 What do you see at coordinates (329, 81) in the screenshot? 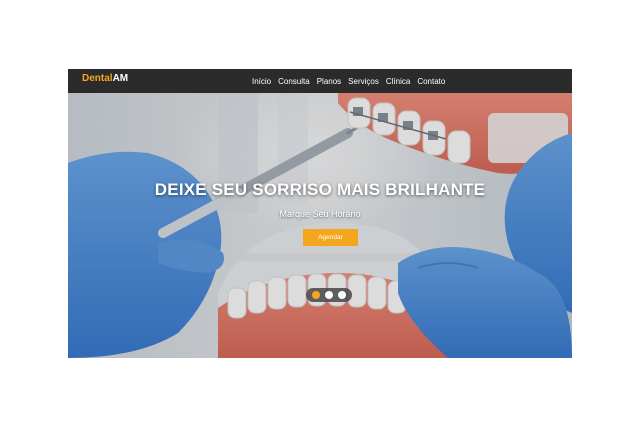
I see `nav-link-planos: Planos` at bounding box center [329, 81].